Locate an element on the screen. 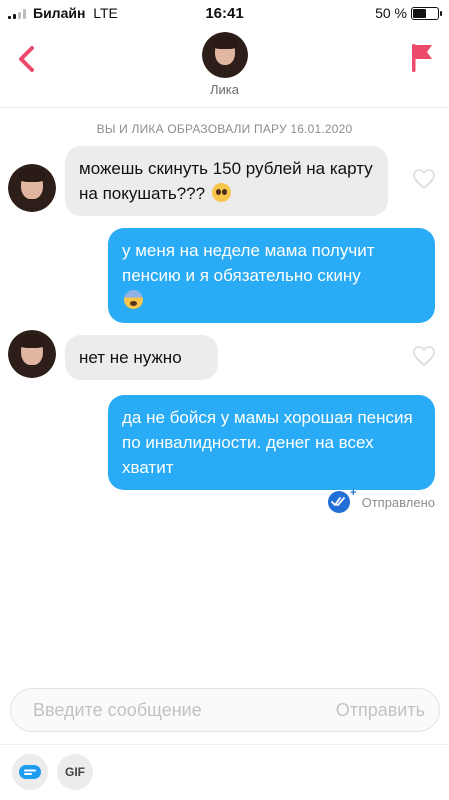 This screenshot has height=800, width=449. flag-icon is located at coordinates (422, 58).